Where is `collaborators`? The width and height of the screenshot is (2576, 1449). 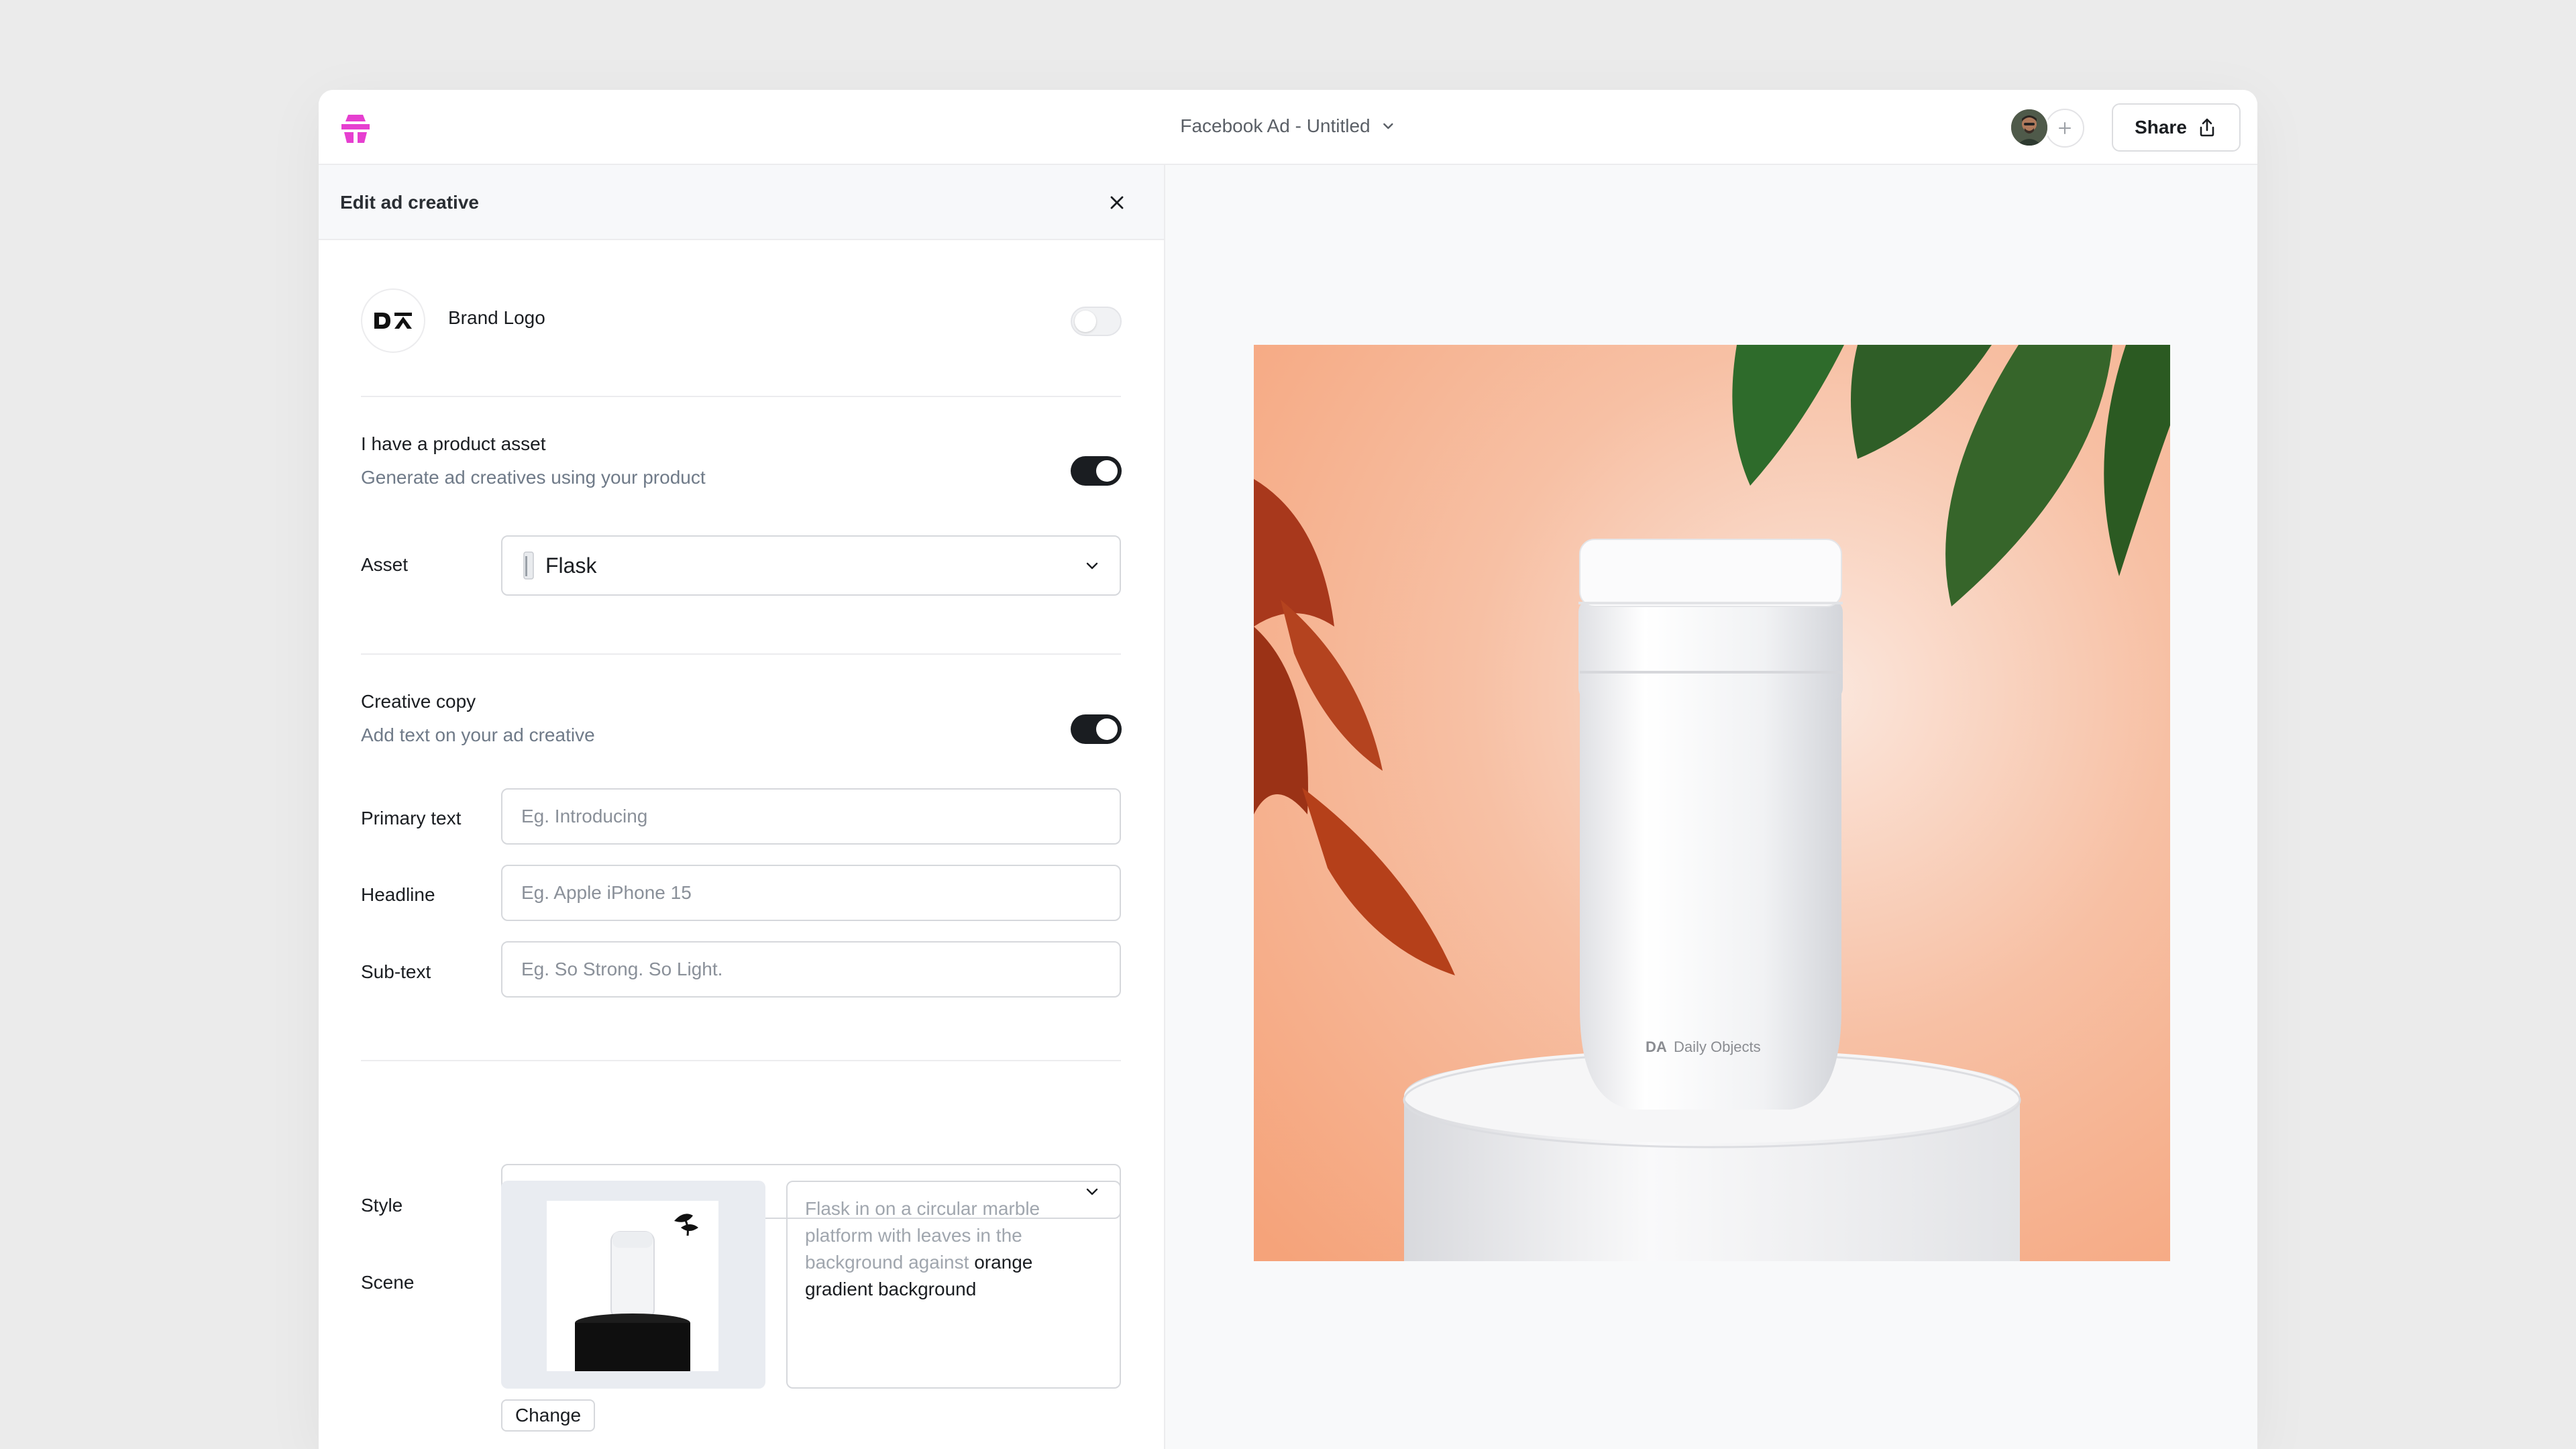 collaborators is located at coordinates (2050, 128).